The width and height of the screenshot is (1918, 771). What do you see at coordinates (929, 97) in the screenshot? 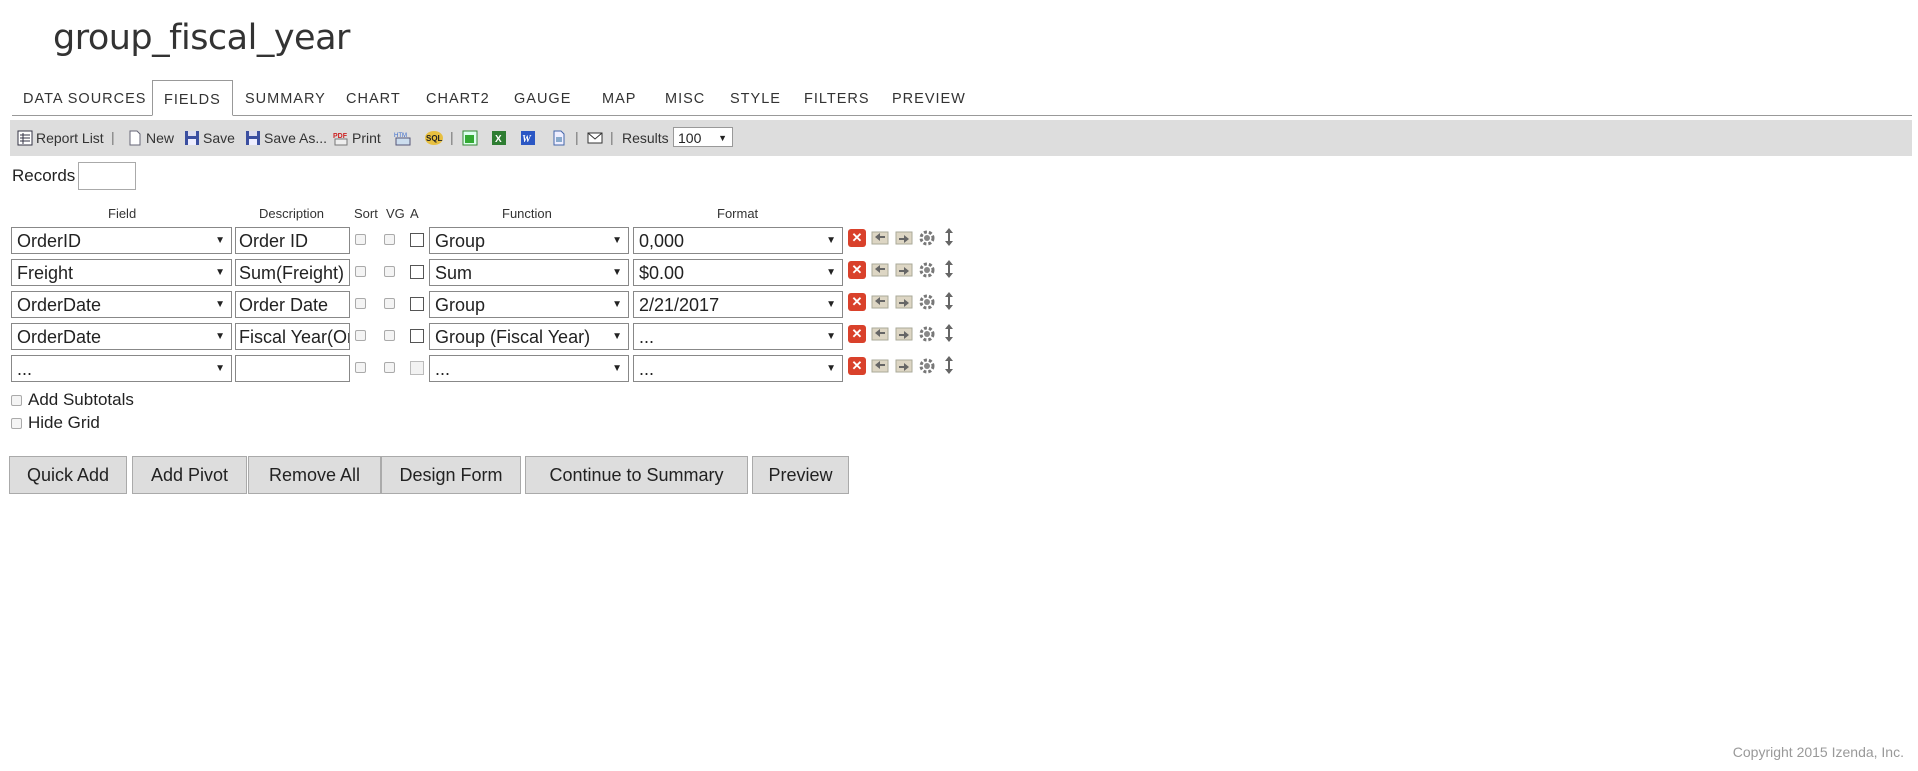
I see `tab-preview: PREVIEW` at bounding box center [929, 97].